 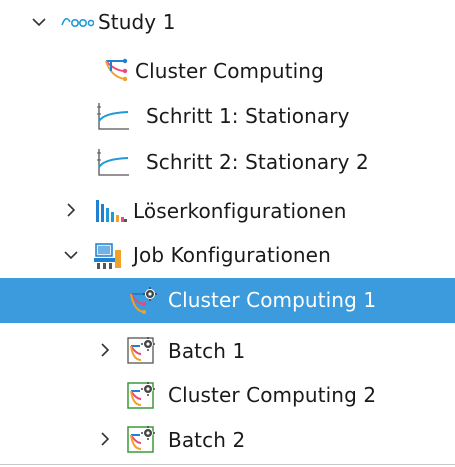 I want to click on solver-configurations-icon, so click(x=111, y=211).